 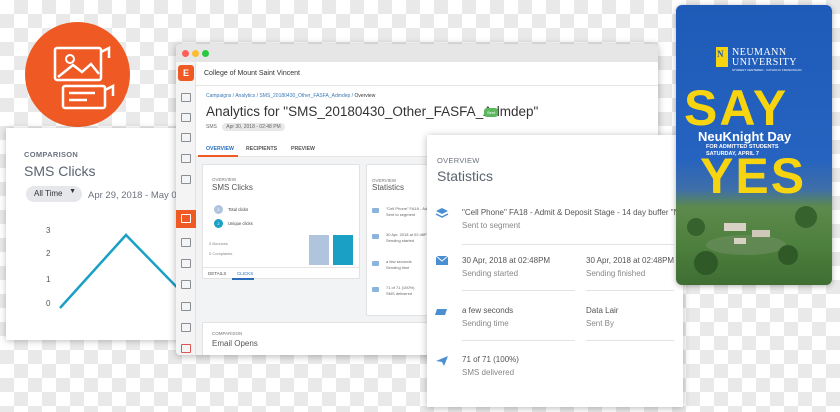 What do you see at coordinates (408, 234) in the screenshot?
I see `stat-value: 30 Apr, 2018 at 02:48PM` at bounding box center [408, 234].